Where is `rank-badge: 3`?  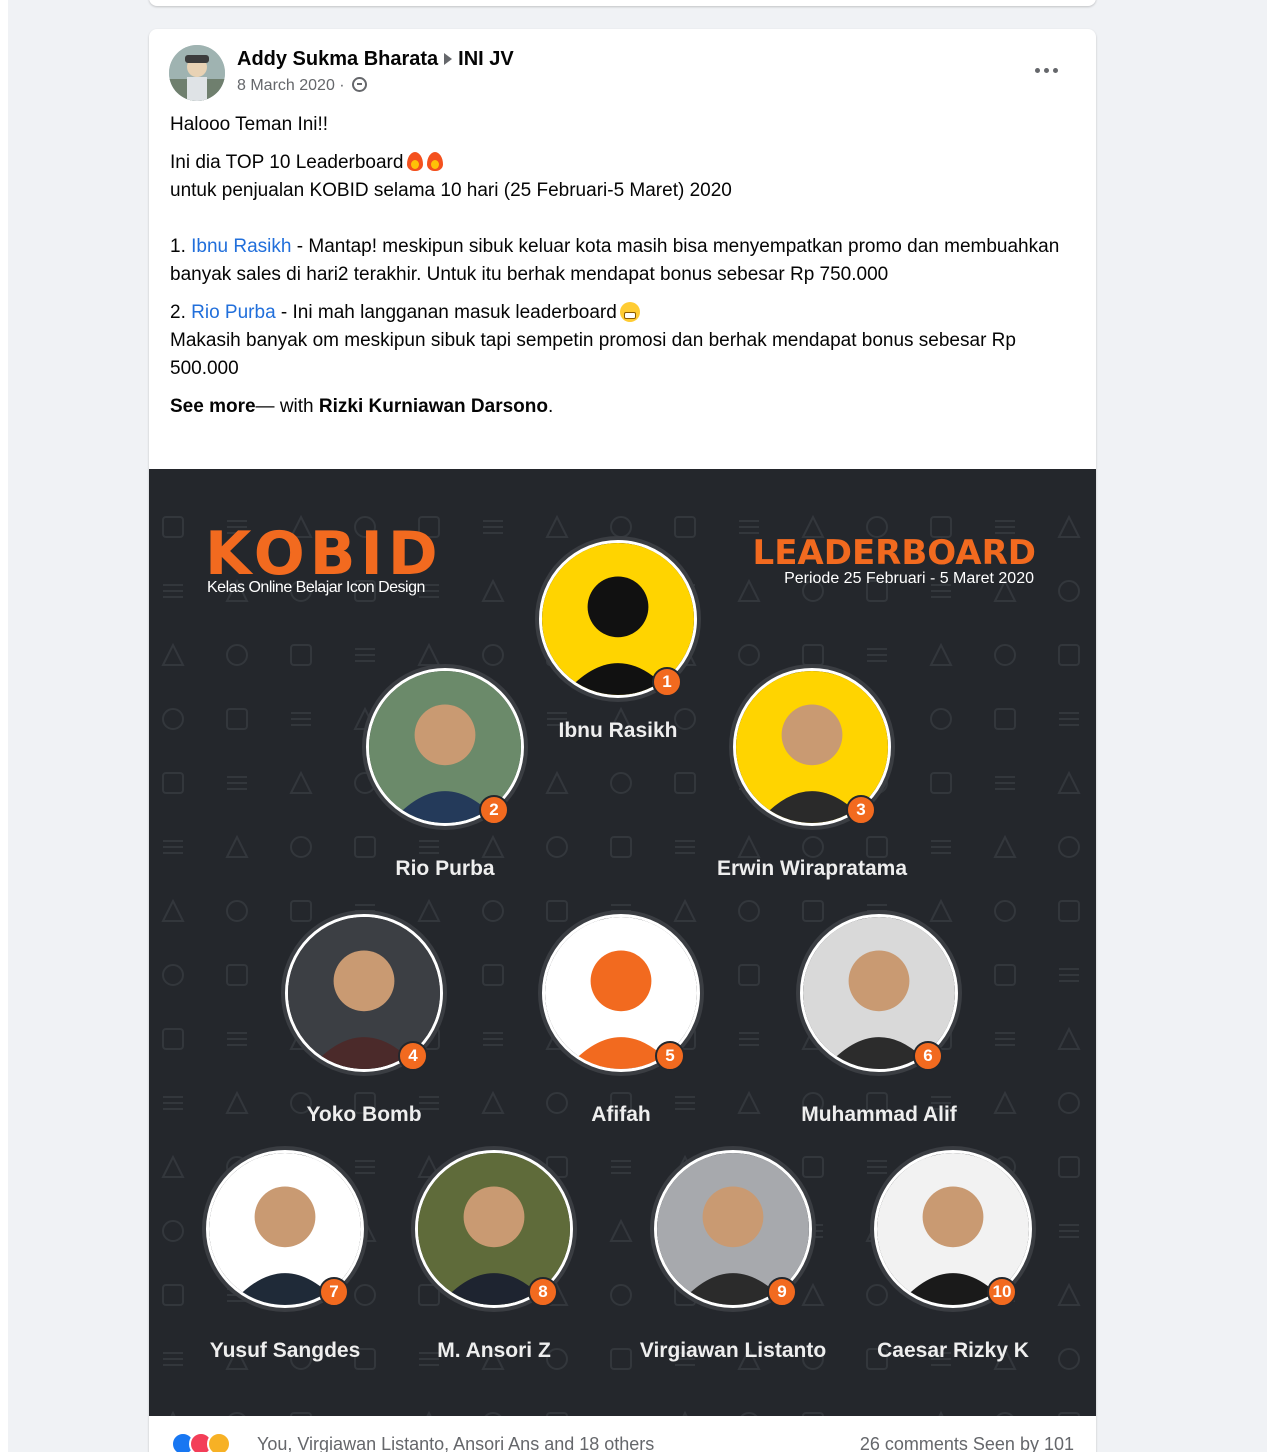
rank-badge: 3 is located at coordinates (861, 810).